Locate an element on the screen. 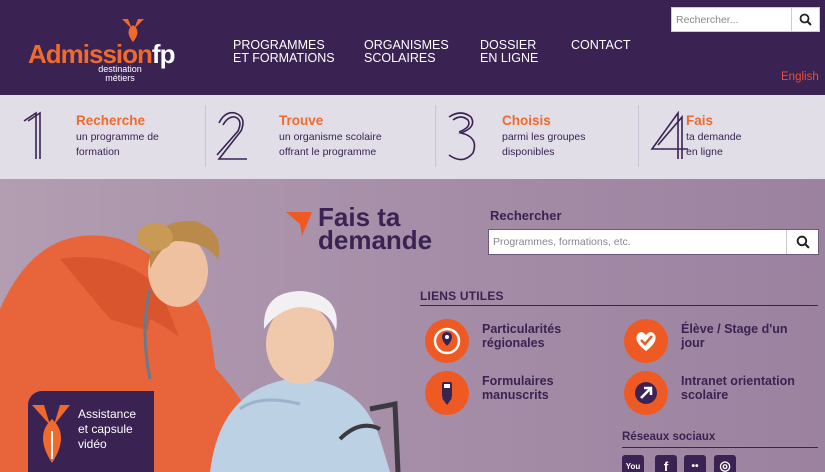  admissionfp-logo: Admissionfp destination métiers is located at coordinates (103, 52).